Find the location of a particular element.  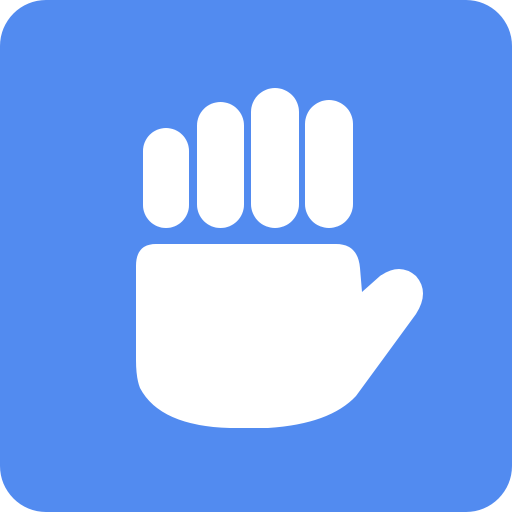

finger-index is located at coordinates (329, 164).